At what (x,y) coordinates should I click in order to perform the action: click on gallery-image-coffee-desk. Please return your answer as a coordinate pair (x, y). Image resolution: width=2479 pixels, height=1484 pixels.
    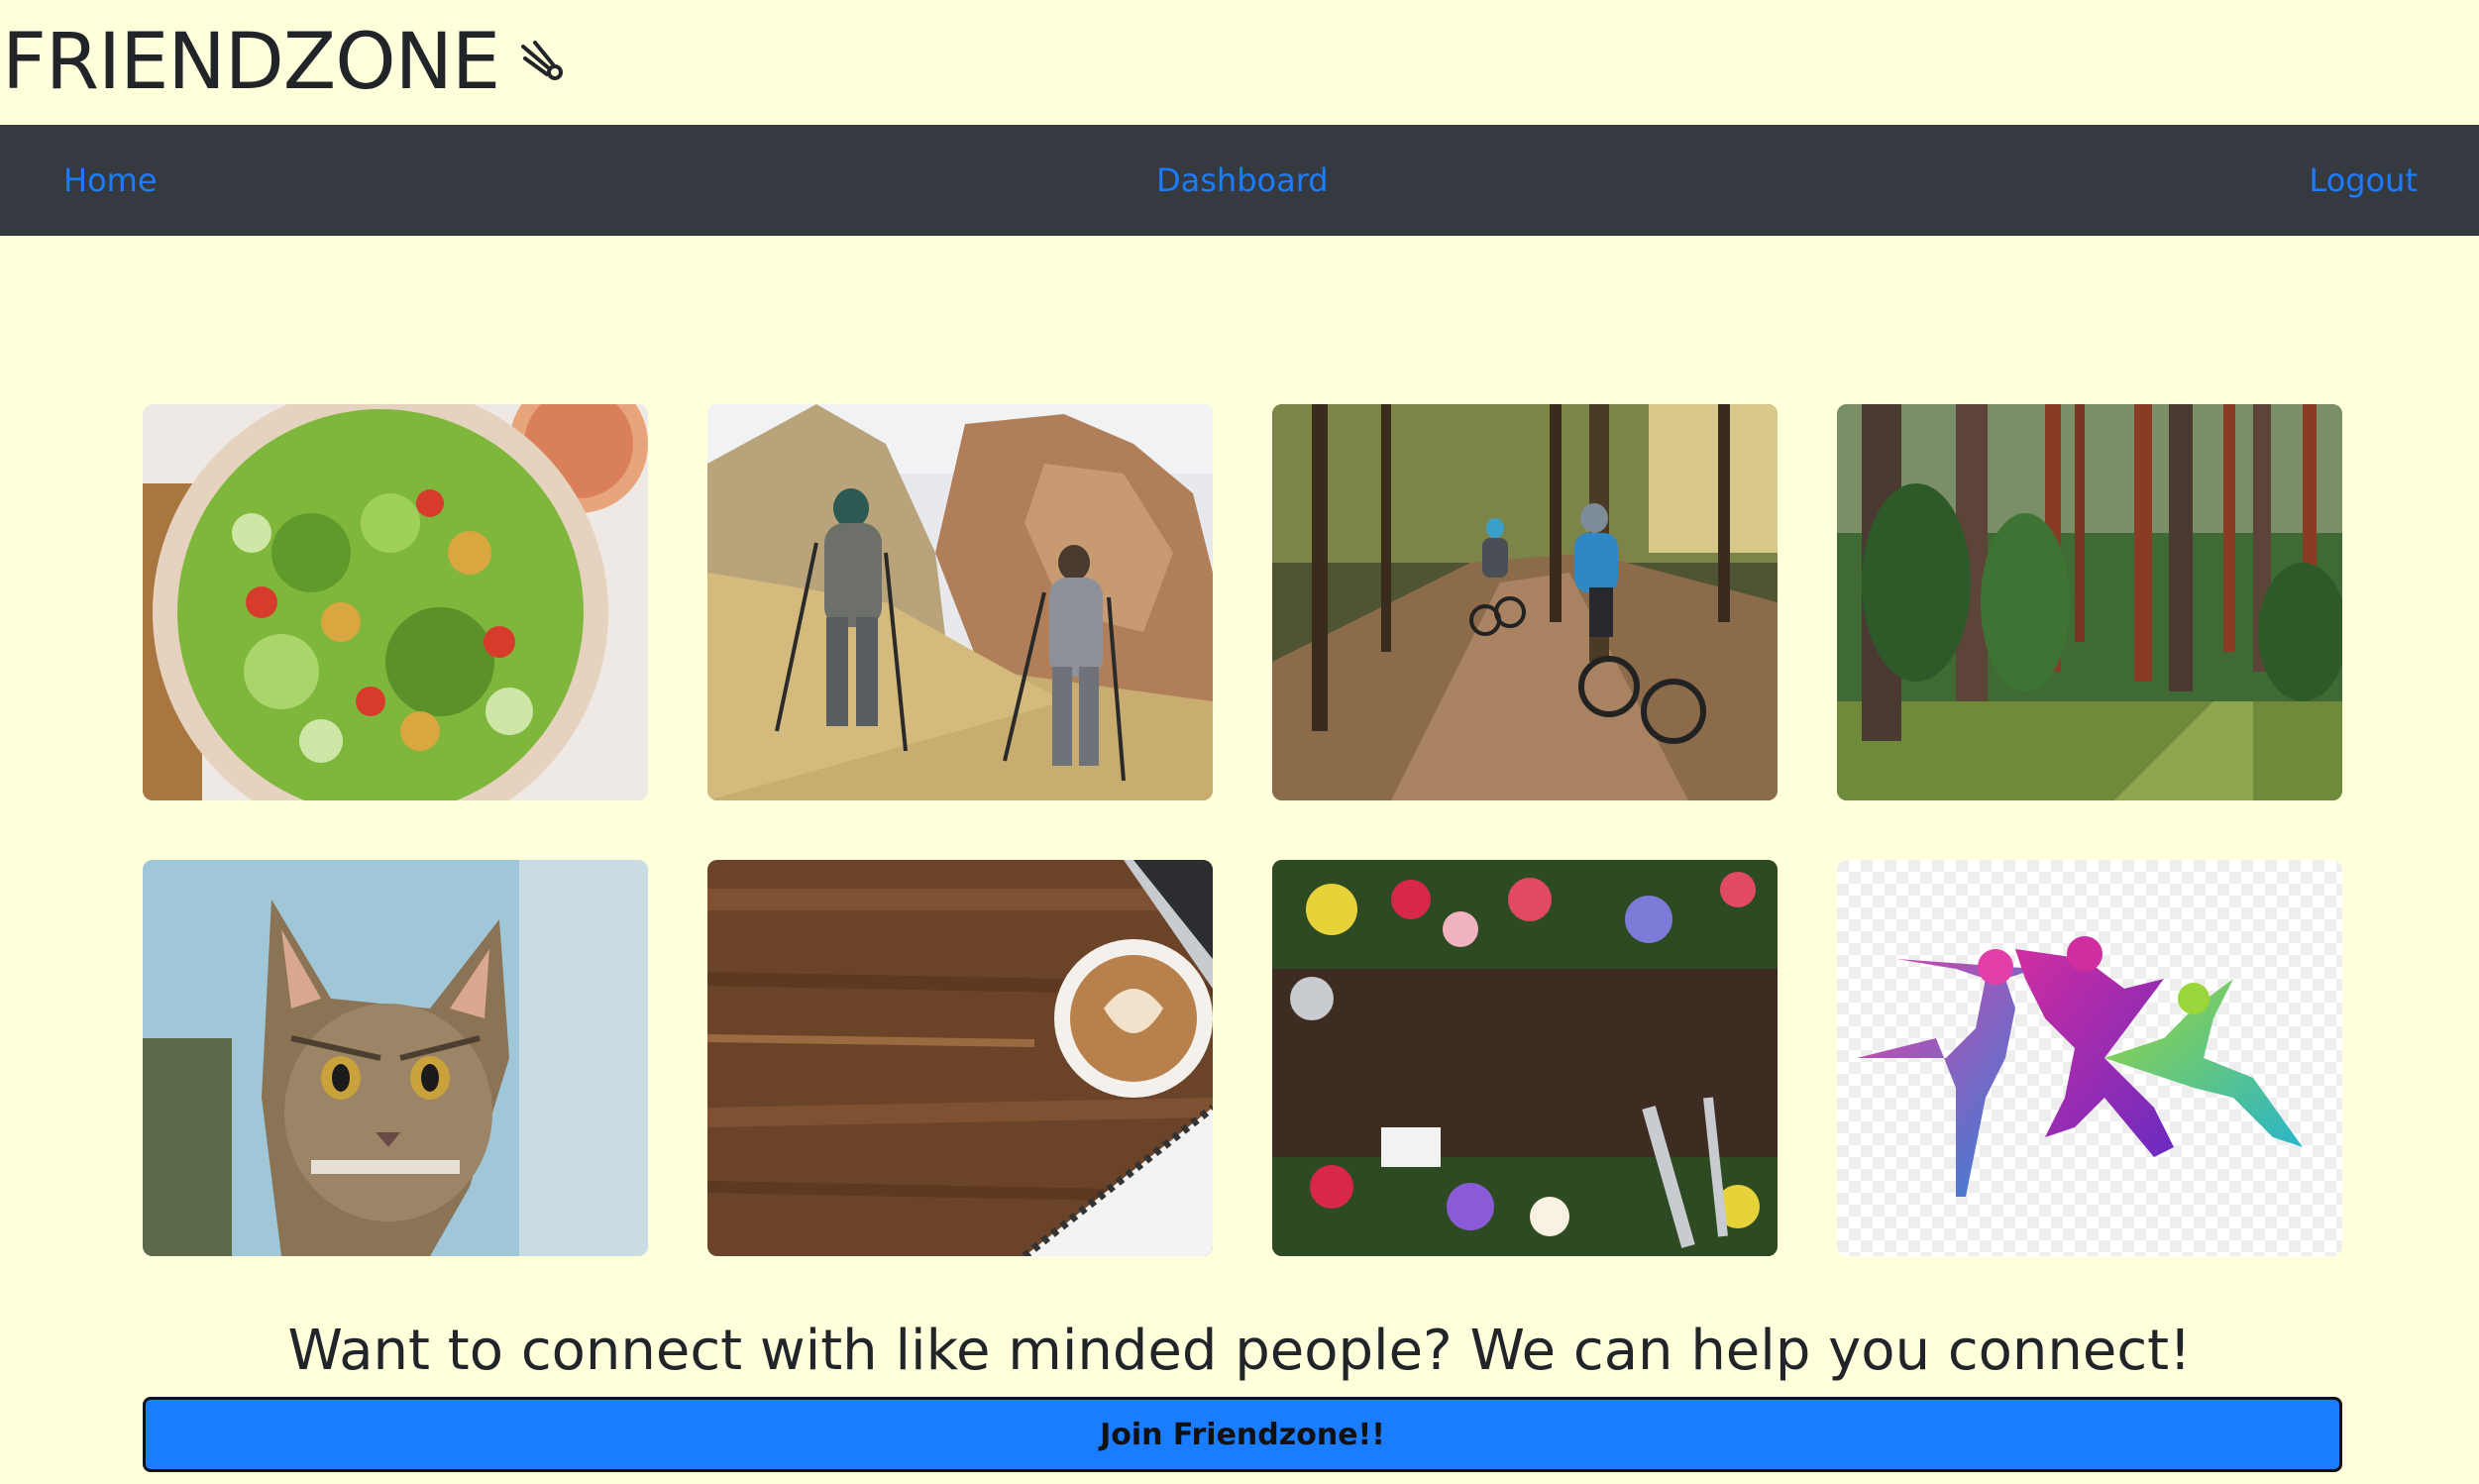
    Looking at the image, I should click on (960, 1058).